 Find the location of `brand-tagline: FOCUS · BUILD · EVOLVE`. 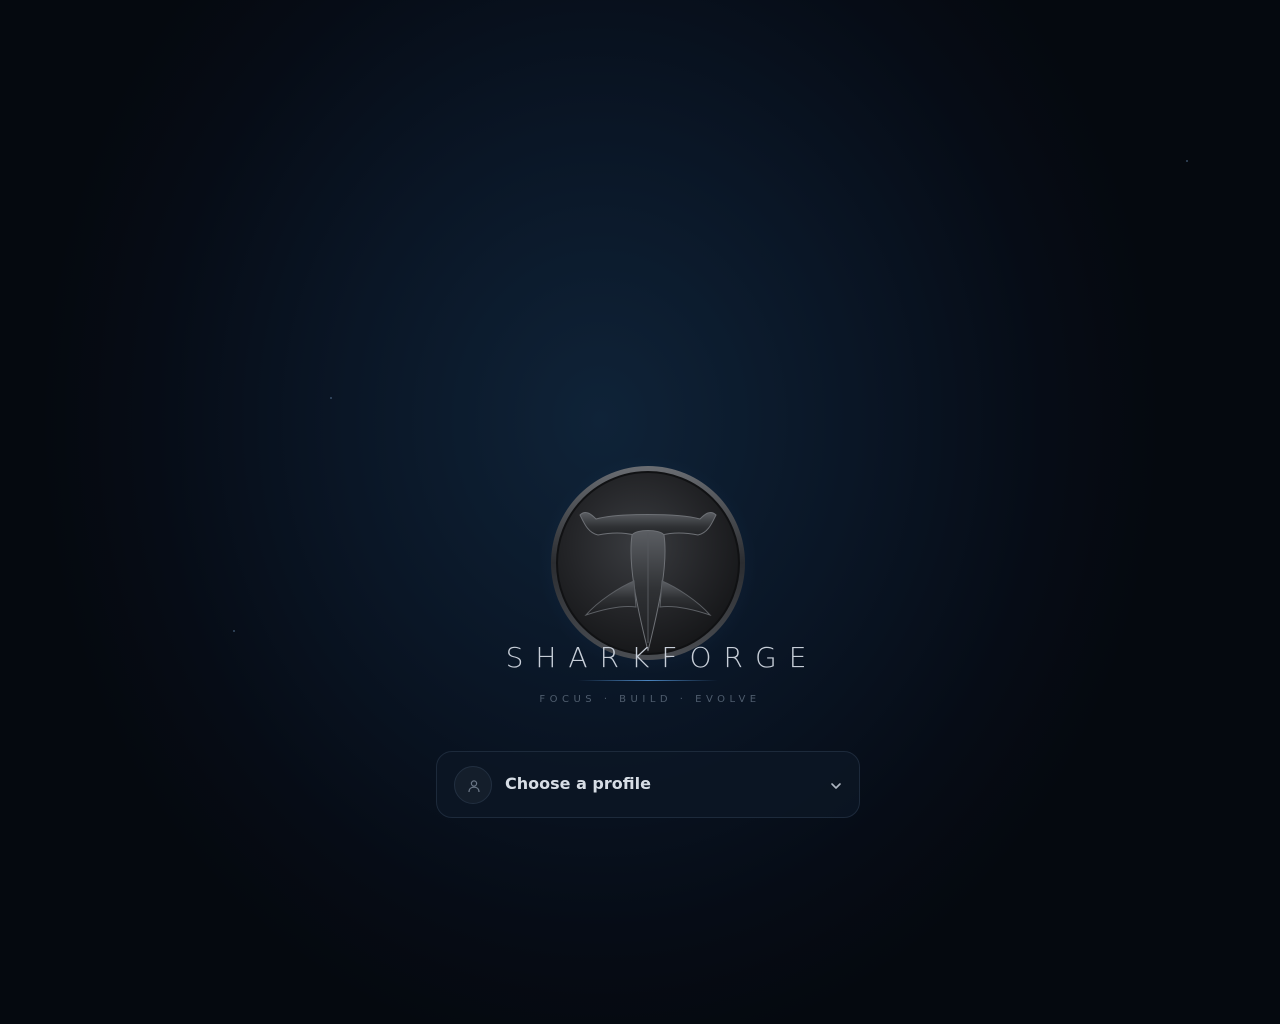

brand-tagline: FOCUS · BUILD · EVOLVE is located at coordinates (650, 699).